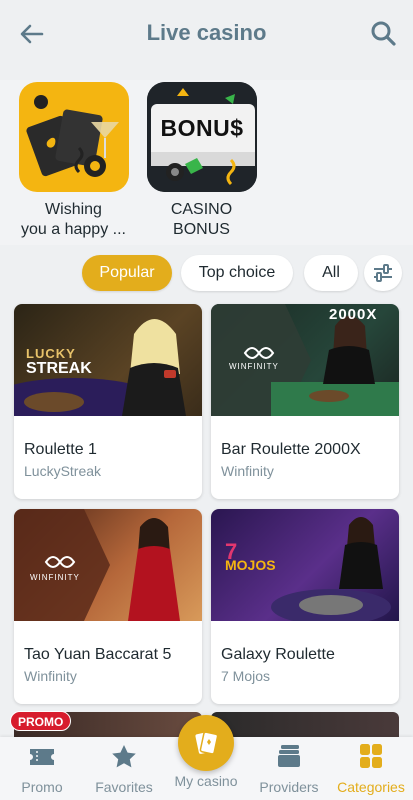  I want to click on game-name: Tao Yuan Baccarat 5, so click(98, 654).